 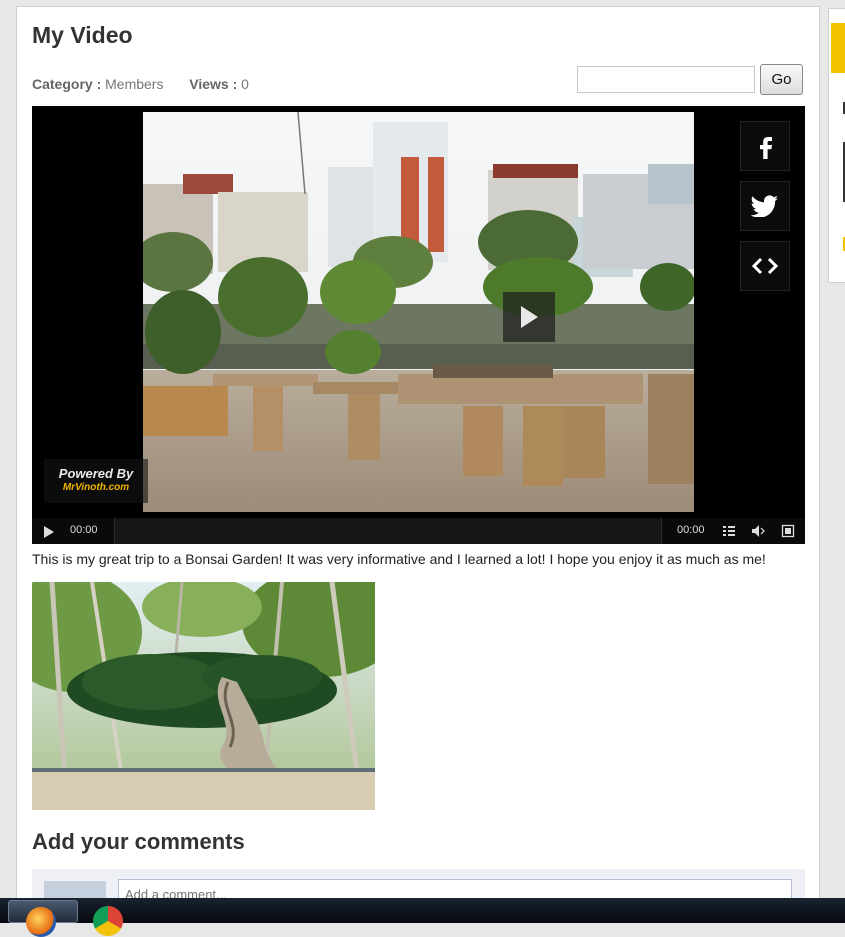 I want to click on powered-by-watermark: Powered By MrVinoth.com, so click(x=96, y=481).